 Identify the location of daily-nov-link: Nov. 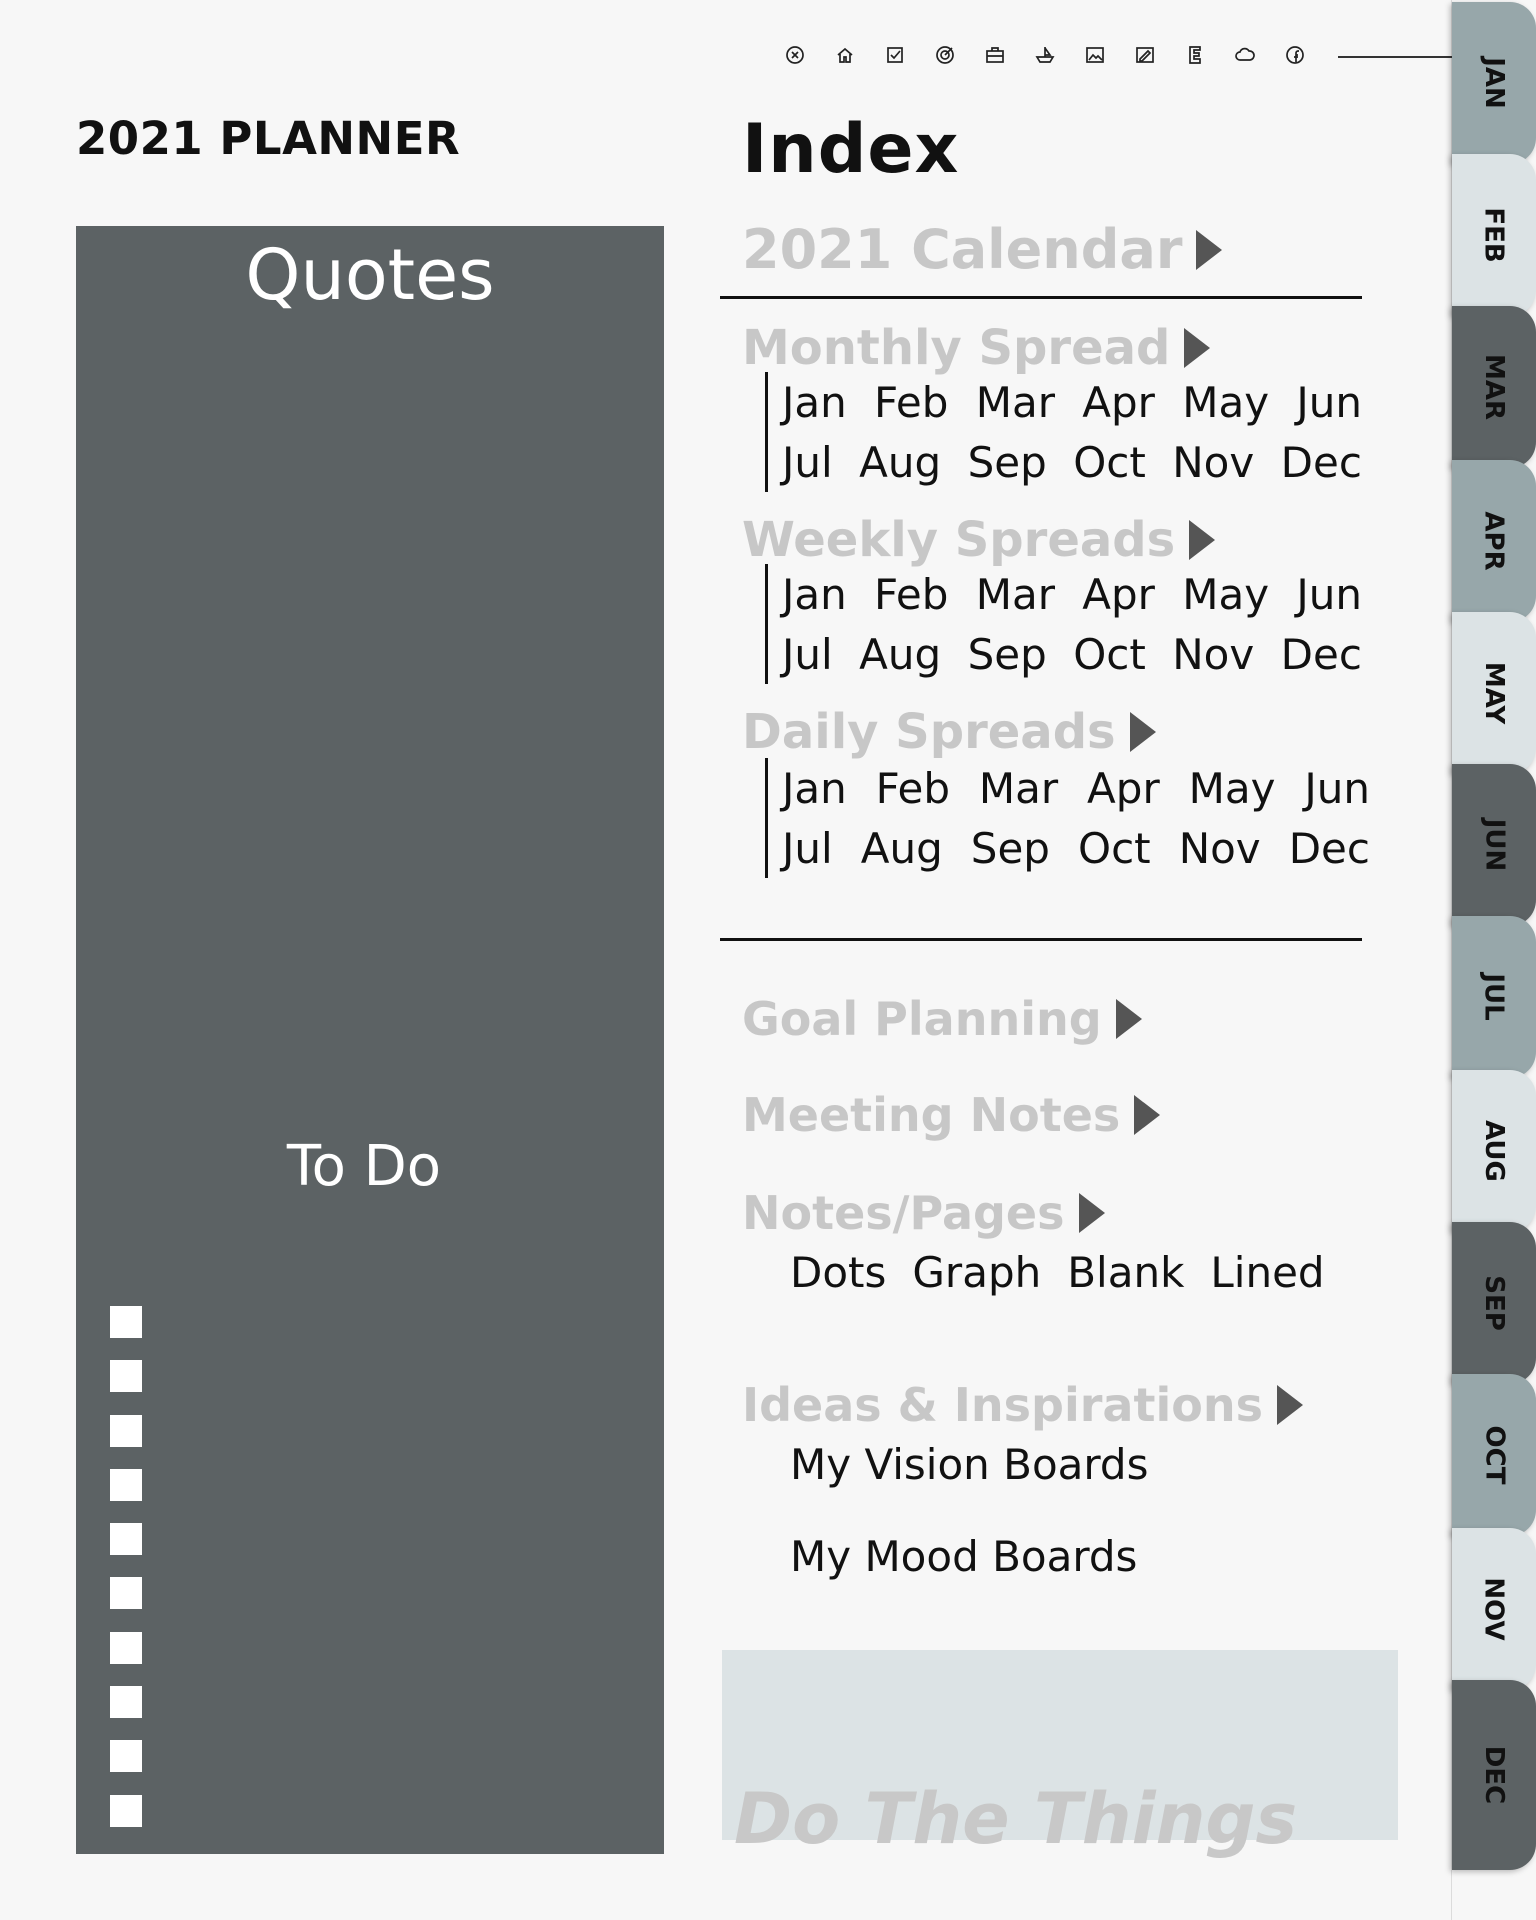
(1220, 848).